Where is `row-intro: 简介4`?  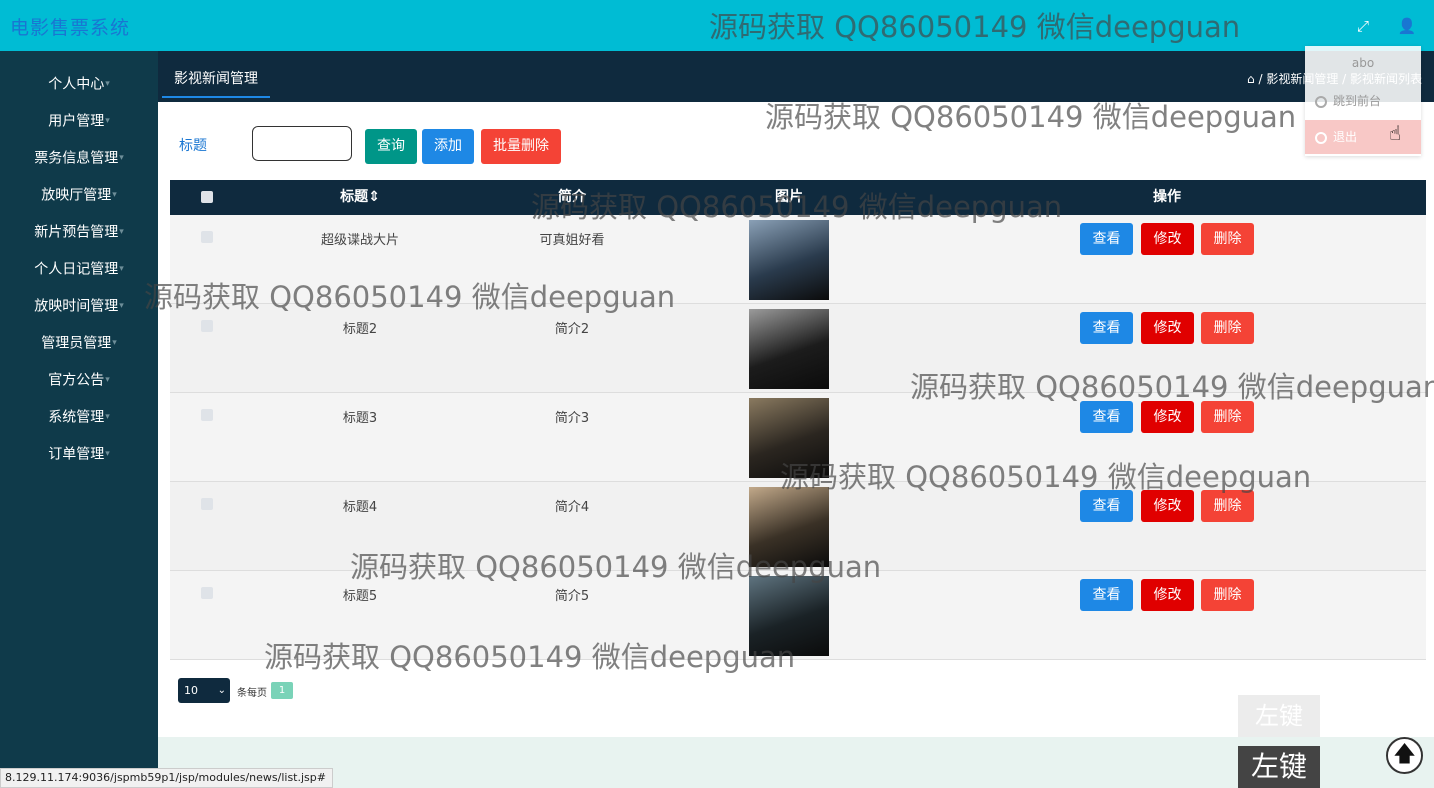 row-intro: 简介4 is located at coordinates (572, 507).